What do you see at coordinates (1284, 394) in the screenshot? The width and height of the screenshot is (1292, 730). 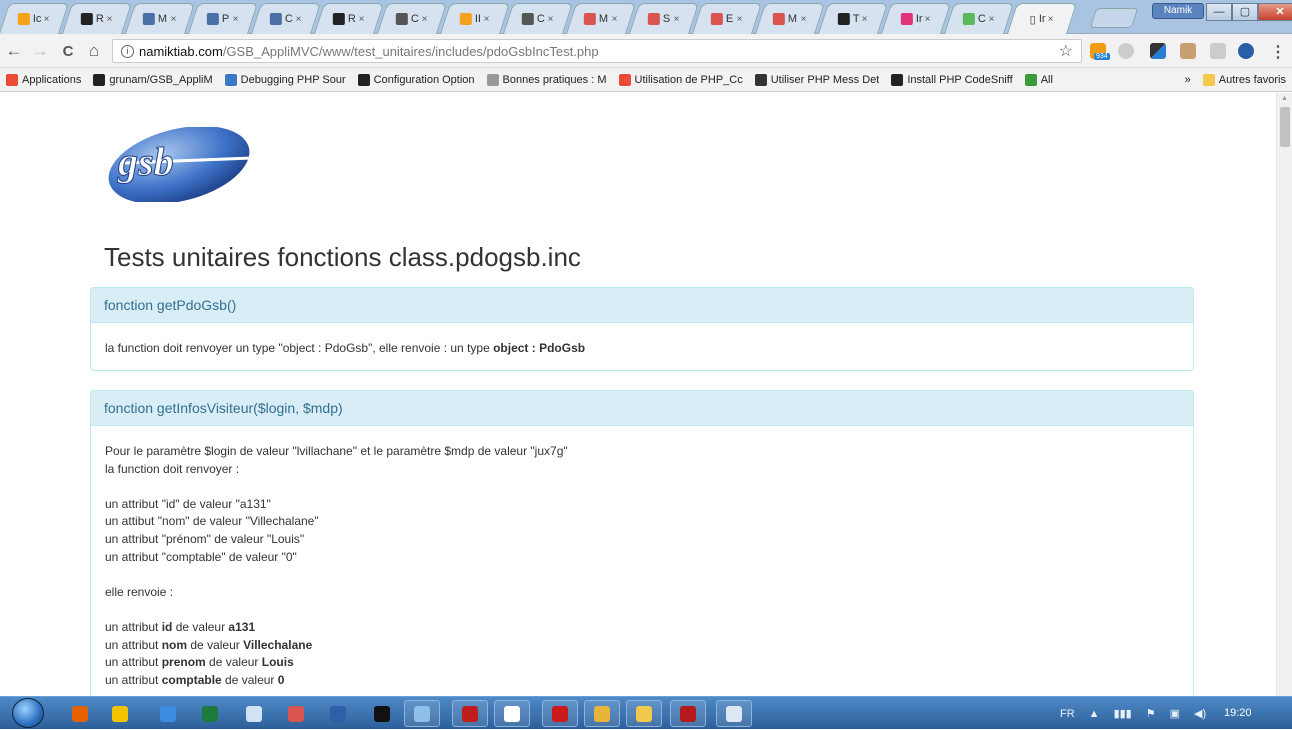 I see `vertical-scrollbar: ▲` at bounding box center [1284, 394].